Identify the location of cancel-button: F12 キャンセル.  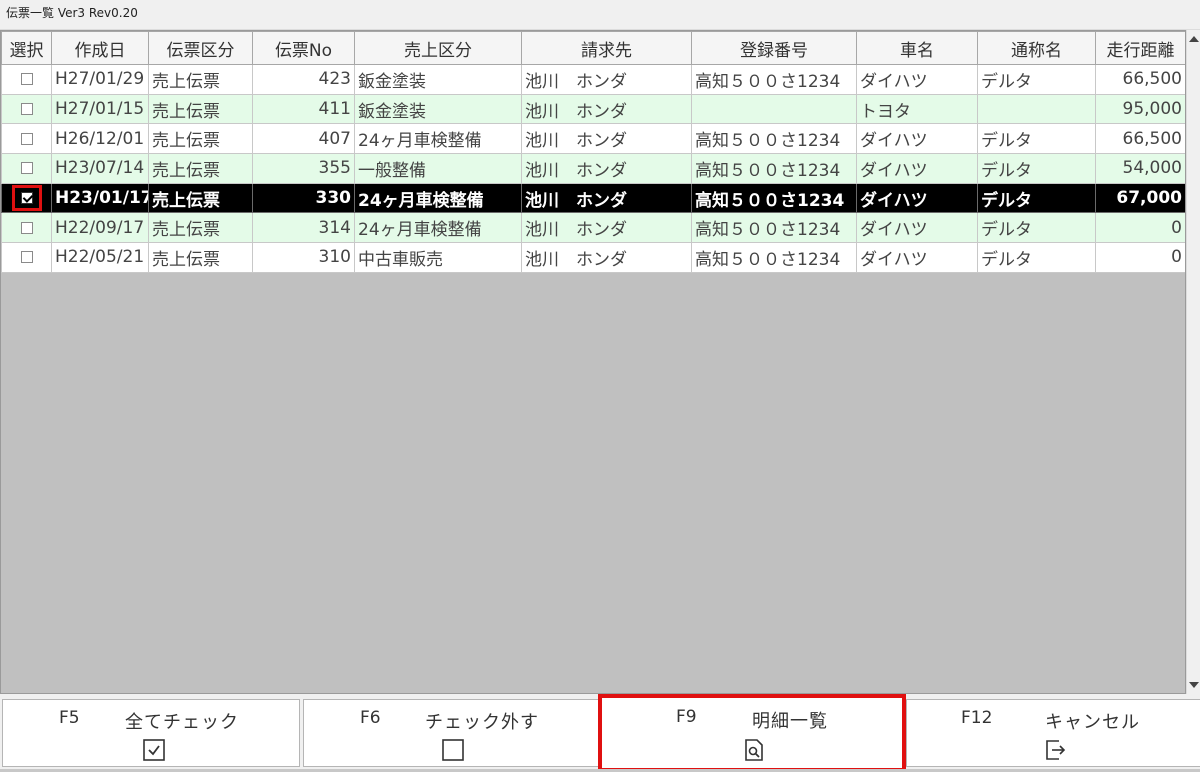
(1053, 733).